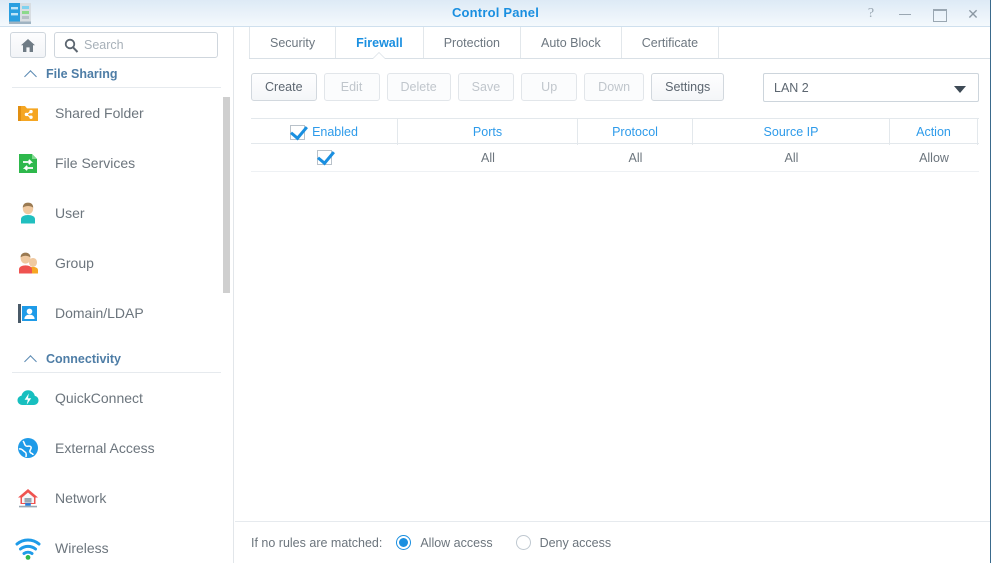  What do you see at coordinates (905, 14) in the screenshot?
I see `minimize-icon` at bounding box center [905, 14].